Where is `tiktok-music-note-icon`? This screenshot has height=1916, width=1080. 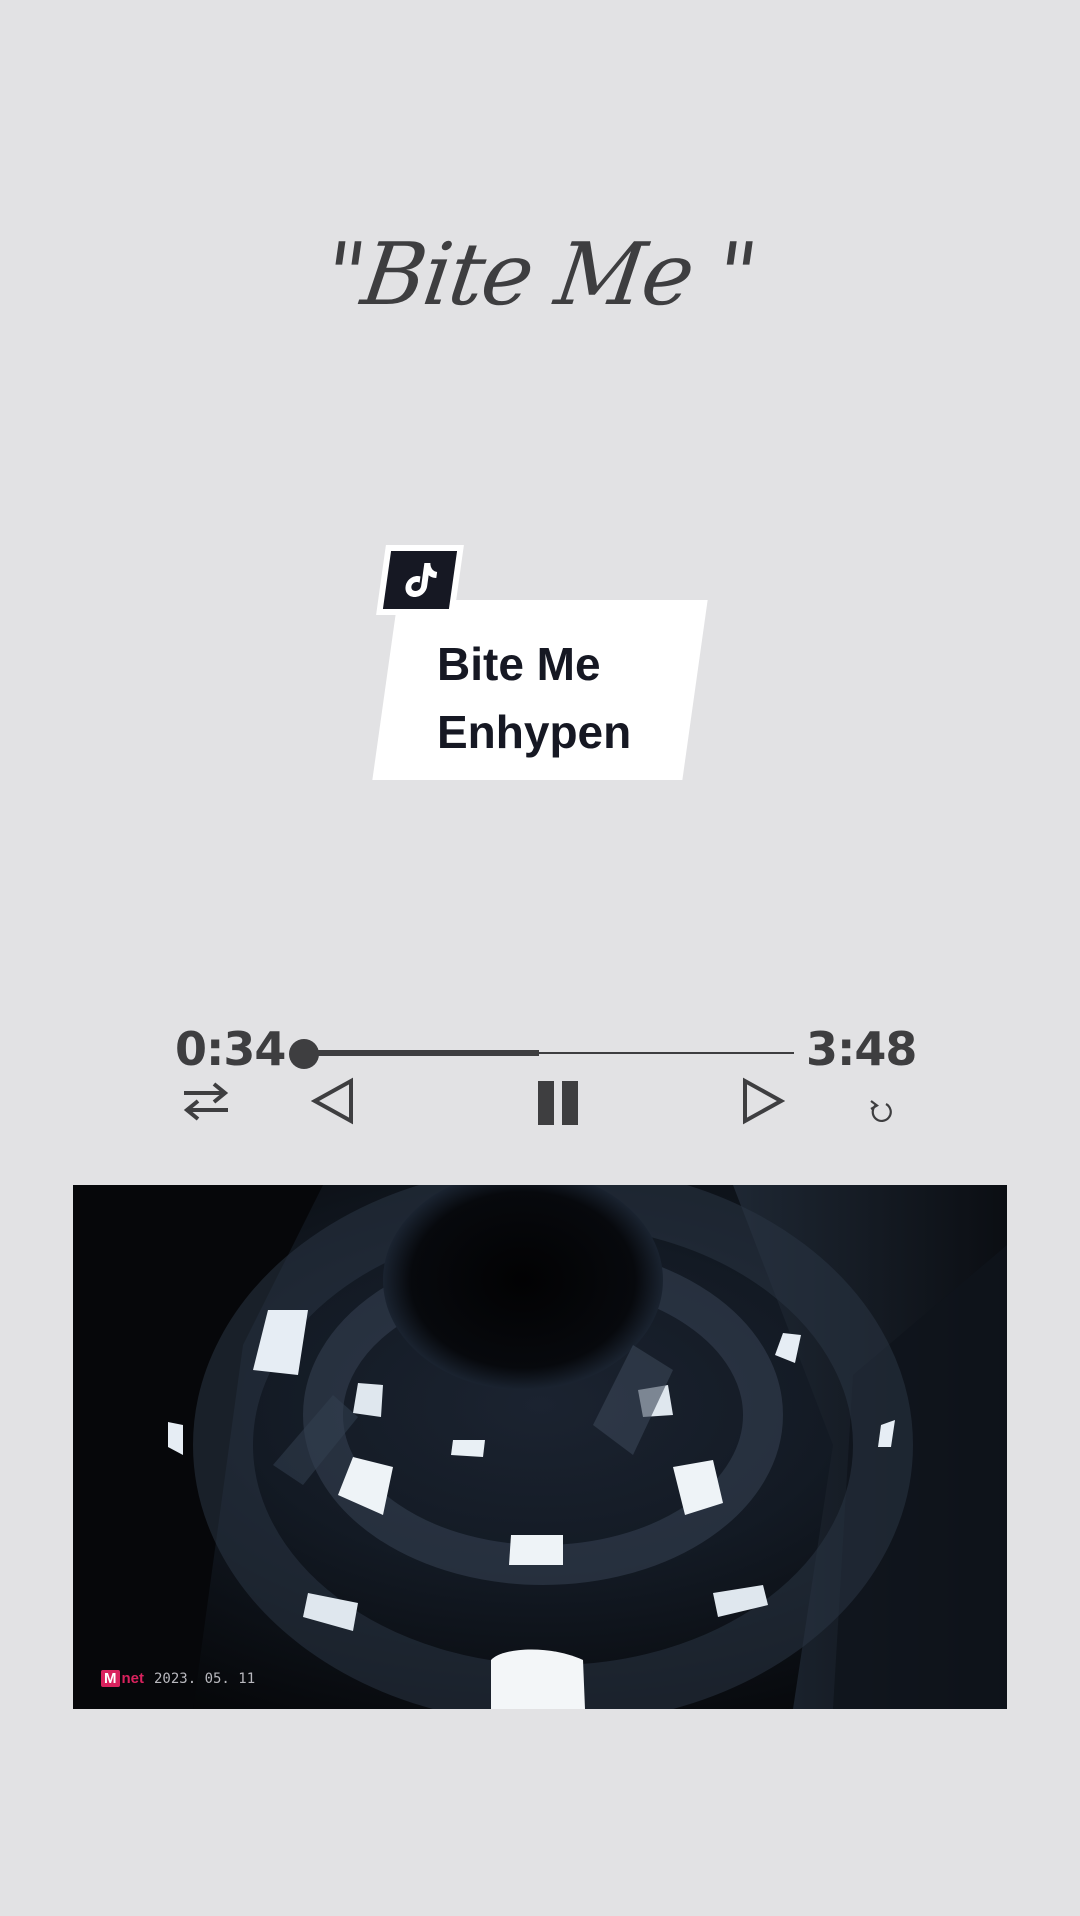 tiktok-music-note-icon is located at coordinates (421, 580).